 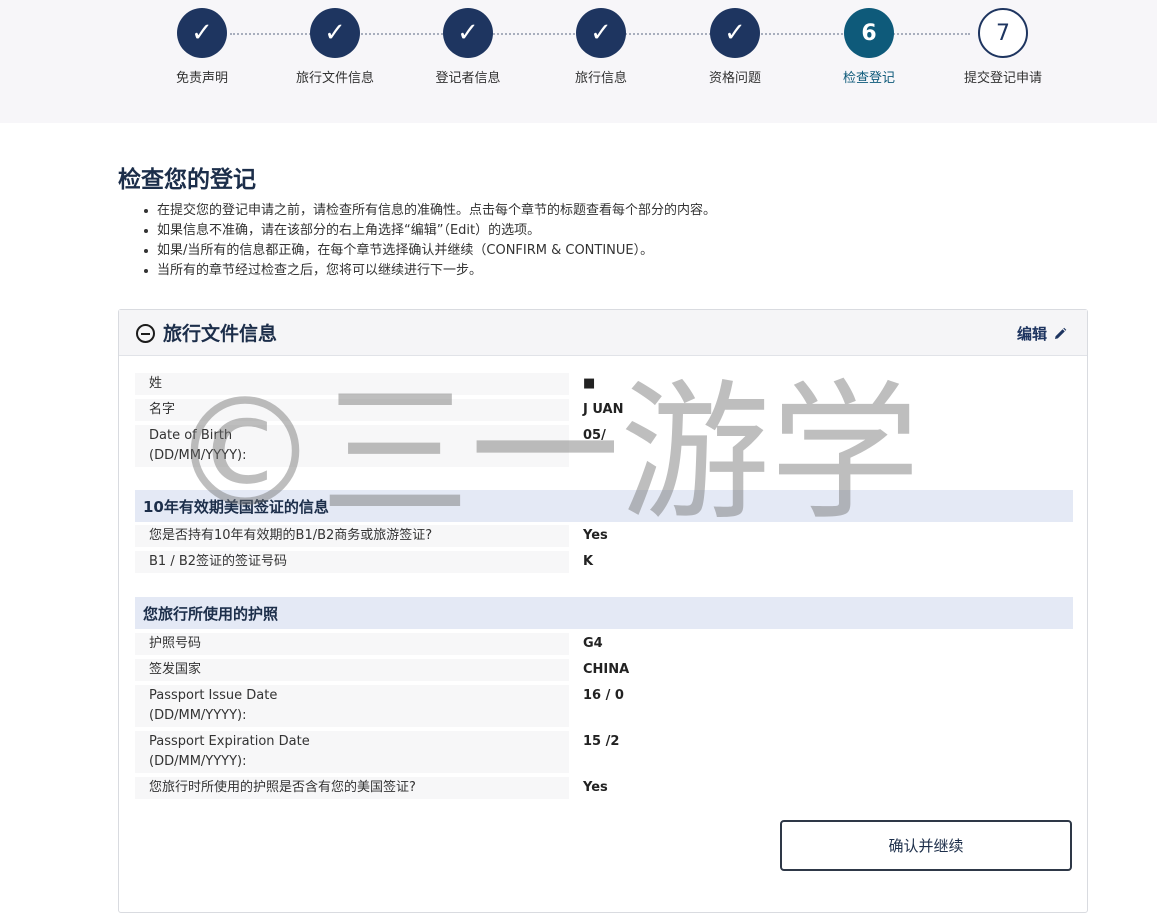 I want to click on field-label: 名字, so click(x=352, y=410).